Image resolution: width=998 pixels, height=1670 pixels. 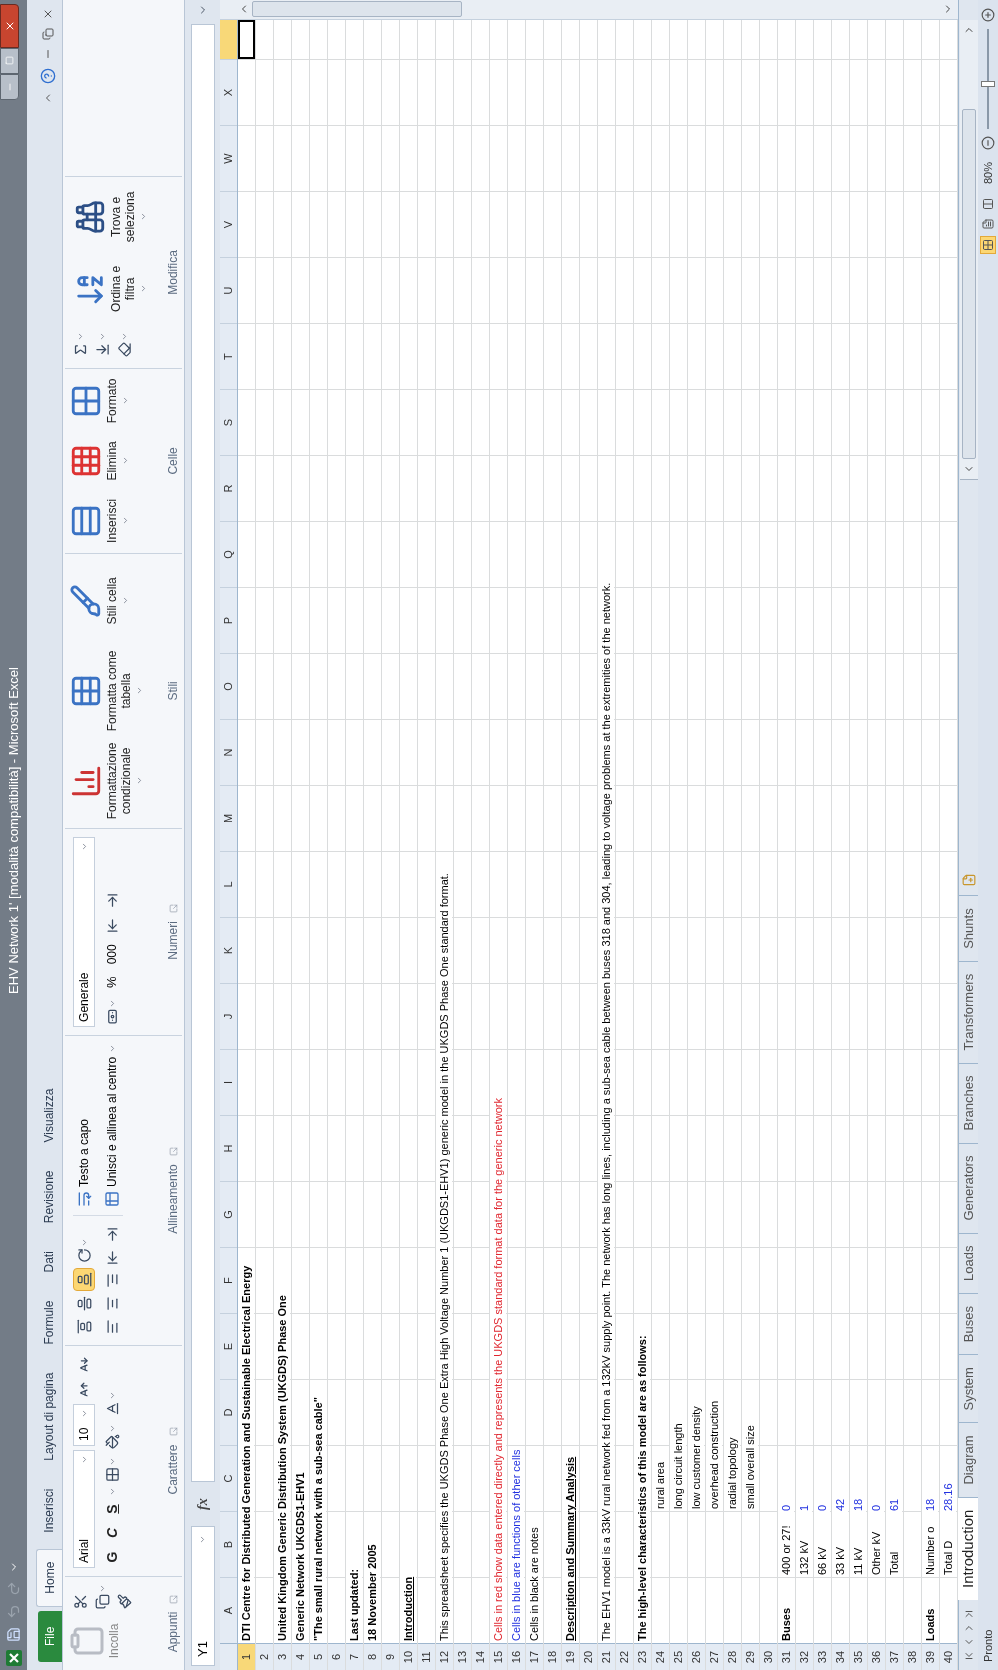 I want to click on row-header: 28, so click(x=732, y=1656).